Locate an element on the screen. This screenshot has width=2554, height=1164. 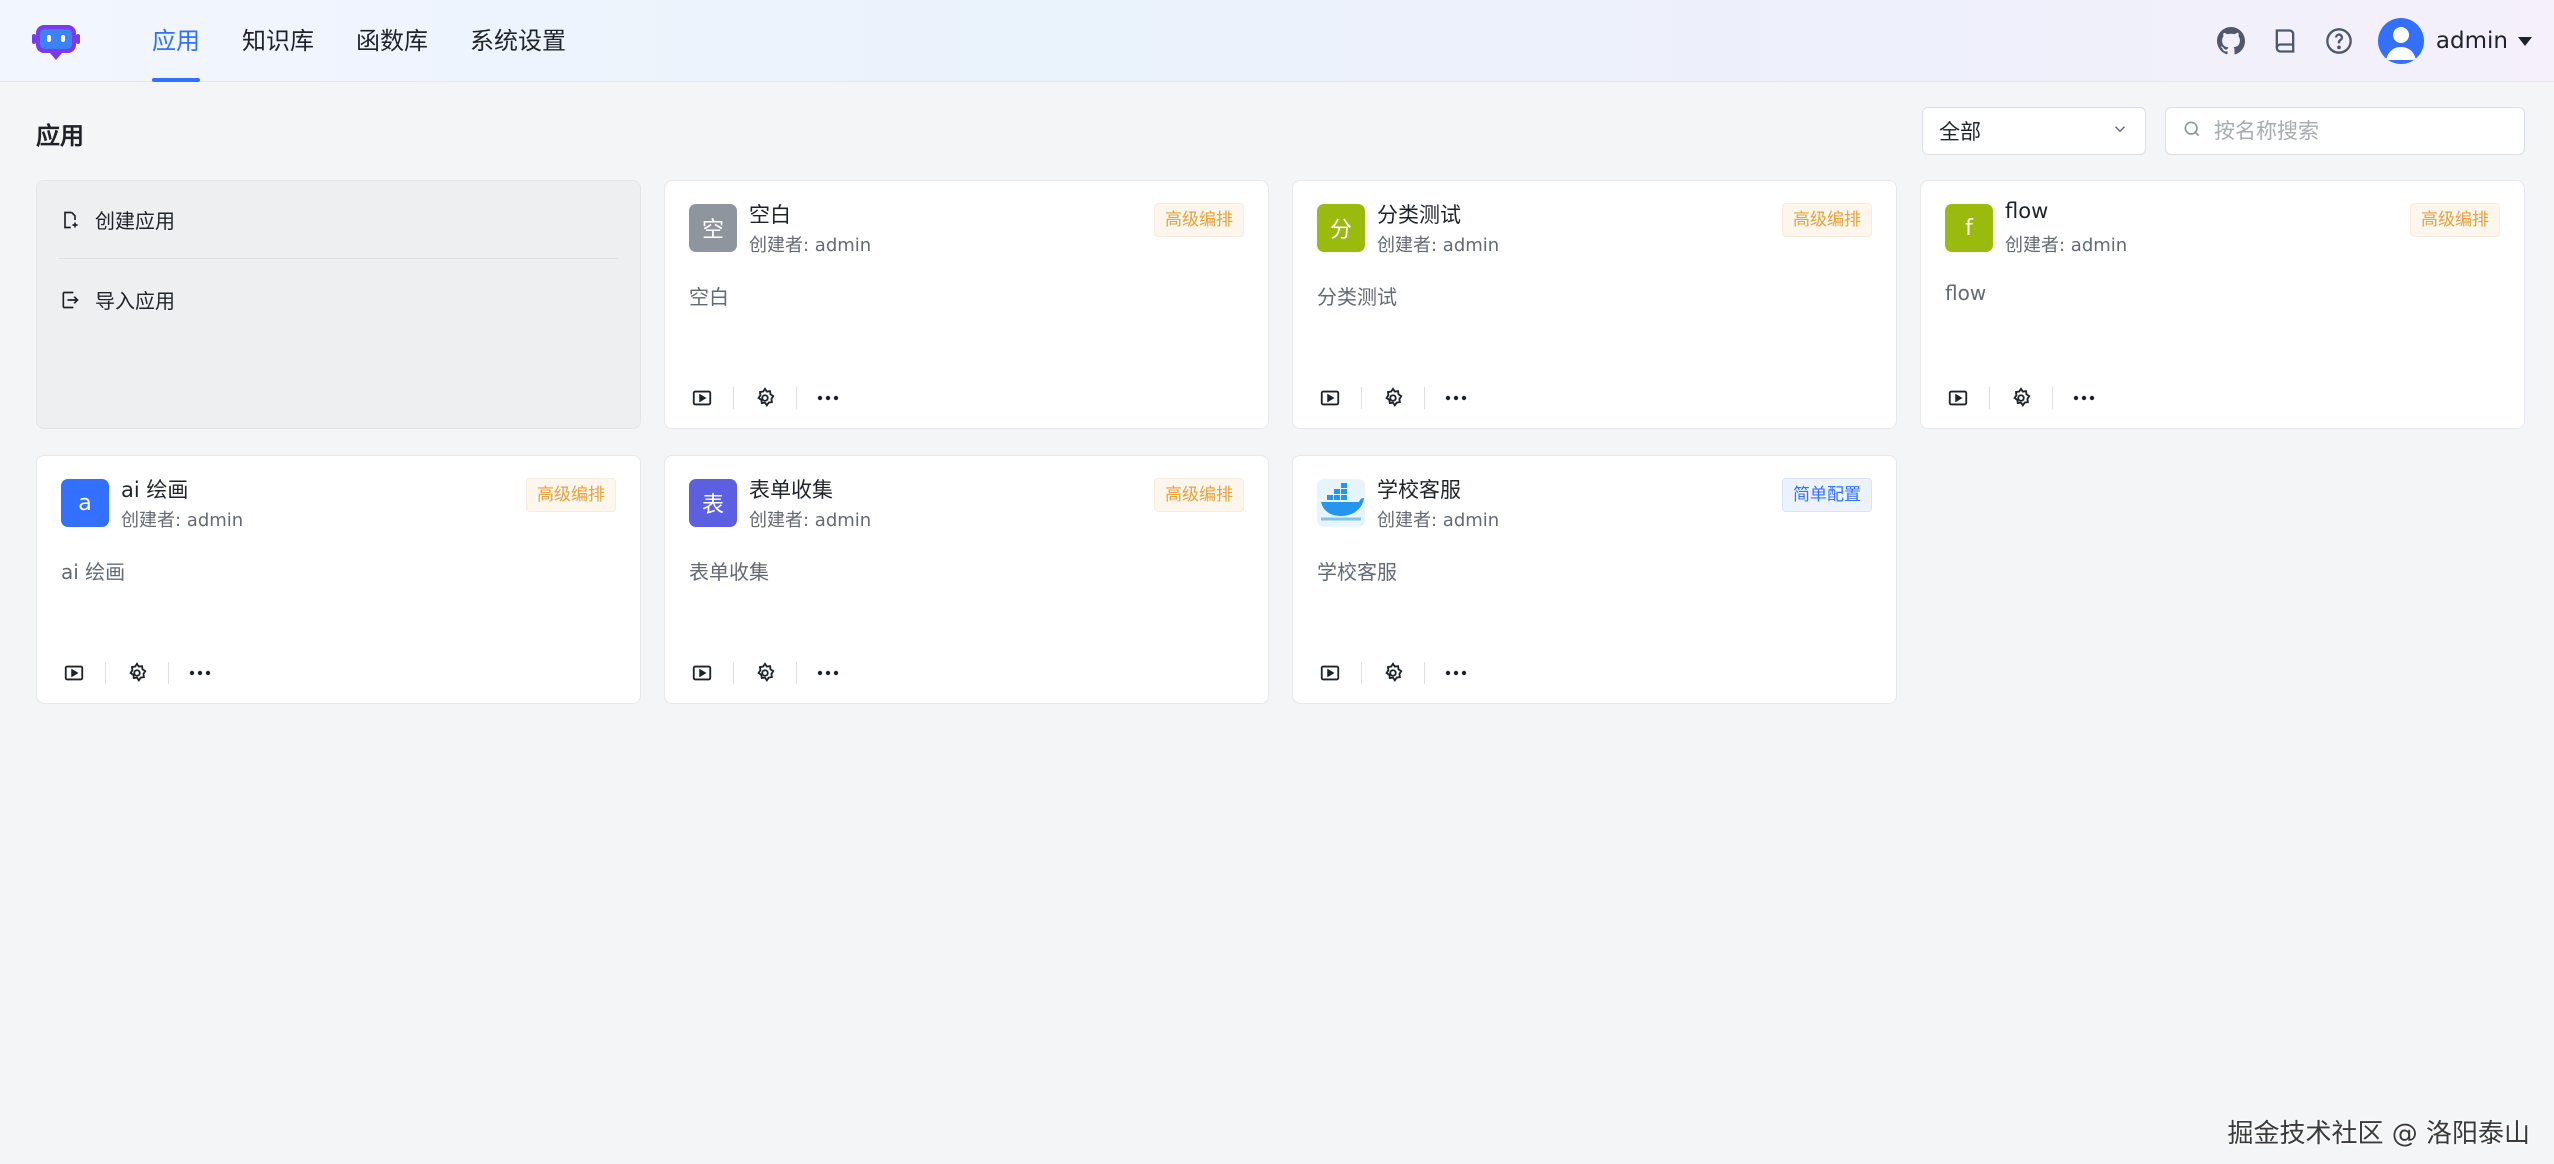
import-app-button: 导入应用 is located at coordinates (117, 299).